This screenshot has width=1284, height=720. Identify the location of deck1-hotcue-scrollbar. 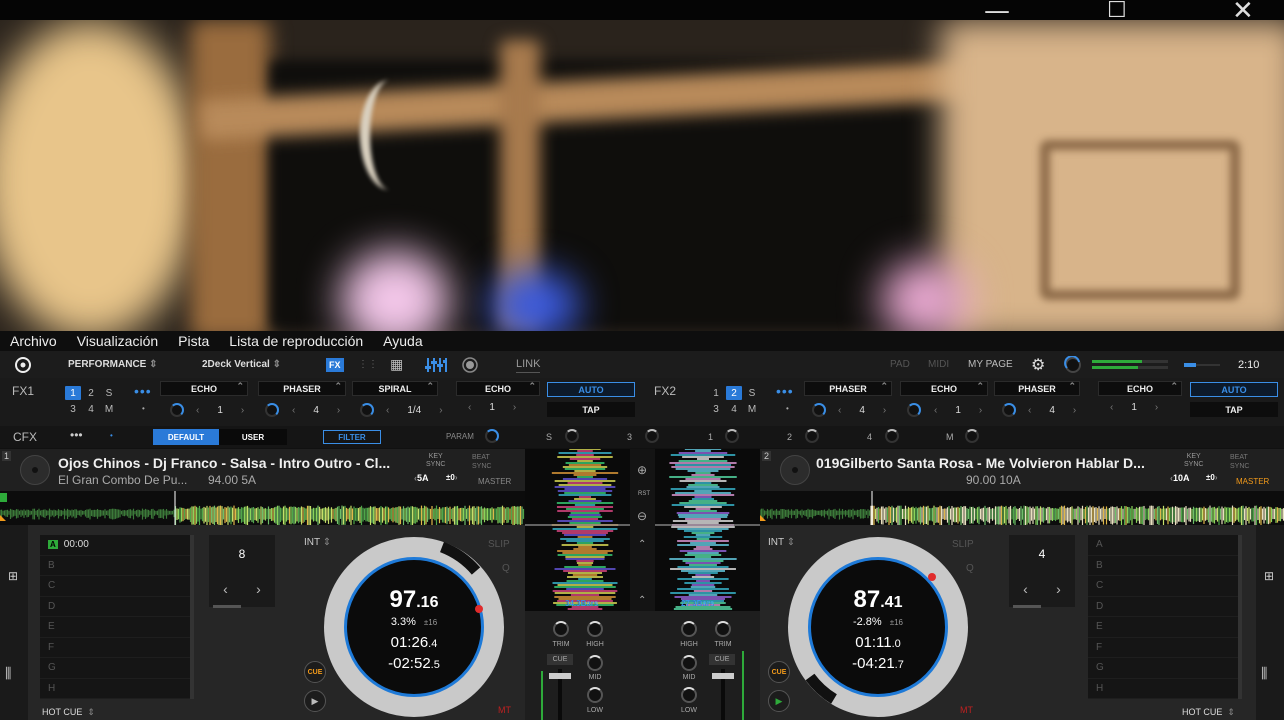
(192, 617).